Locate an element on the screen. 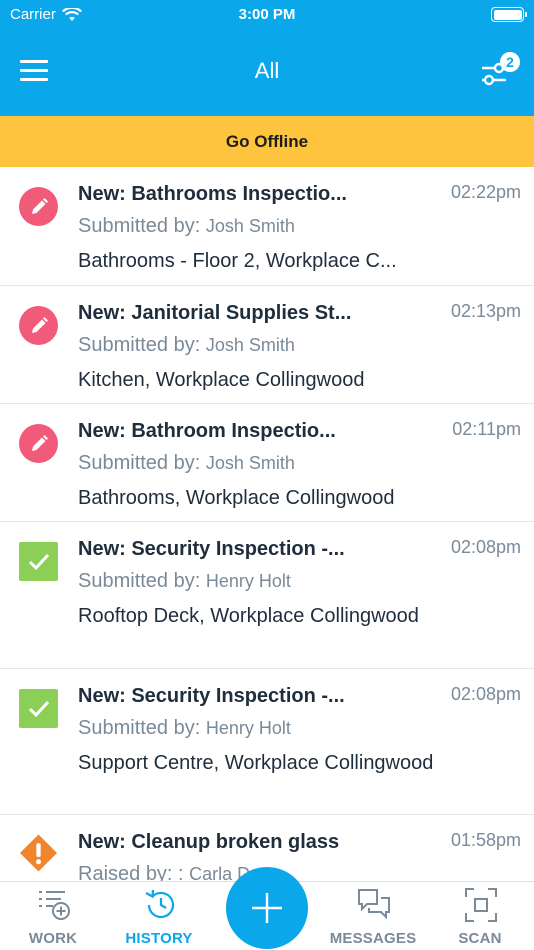 The image size is (534, 950). status-bar: Carrier 3:00 PM is located at coordinates (267, 15).